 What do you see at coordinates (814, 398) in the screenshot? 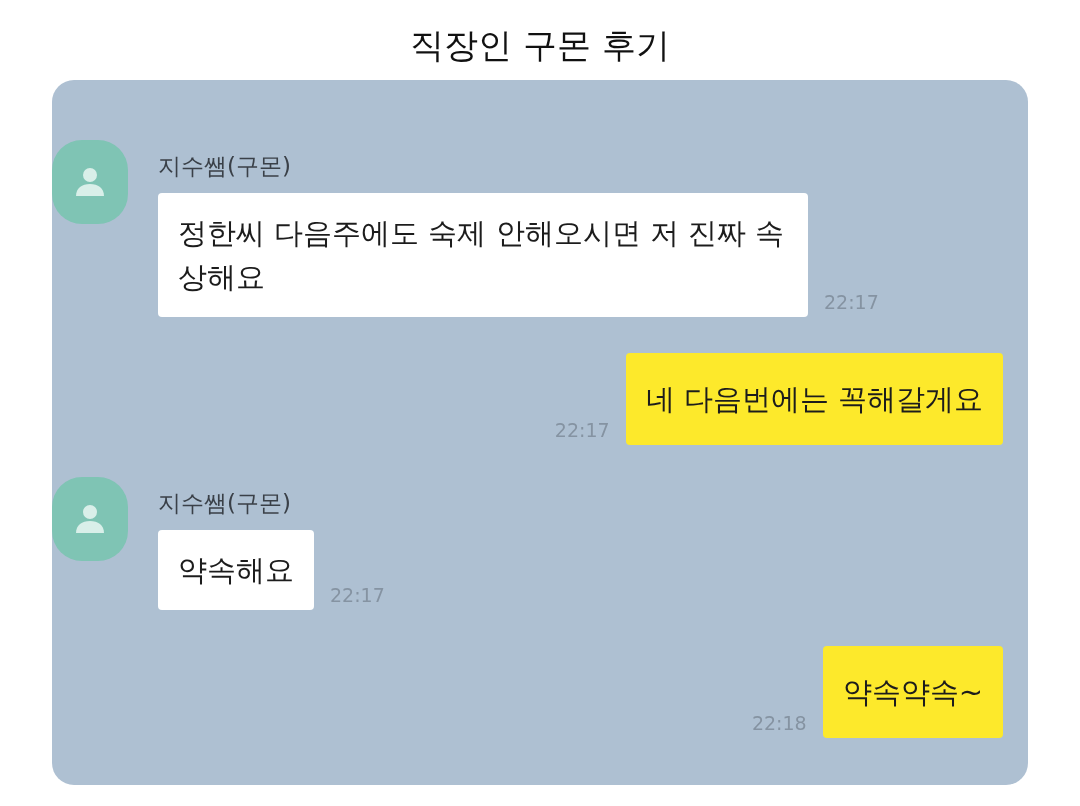
I see `message-bubble: 네 다음번에는 꼭해갈게요` at bounding box center [814, 398].